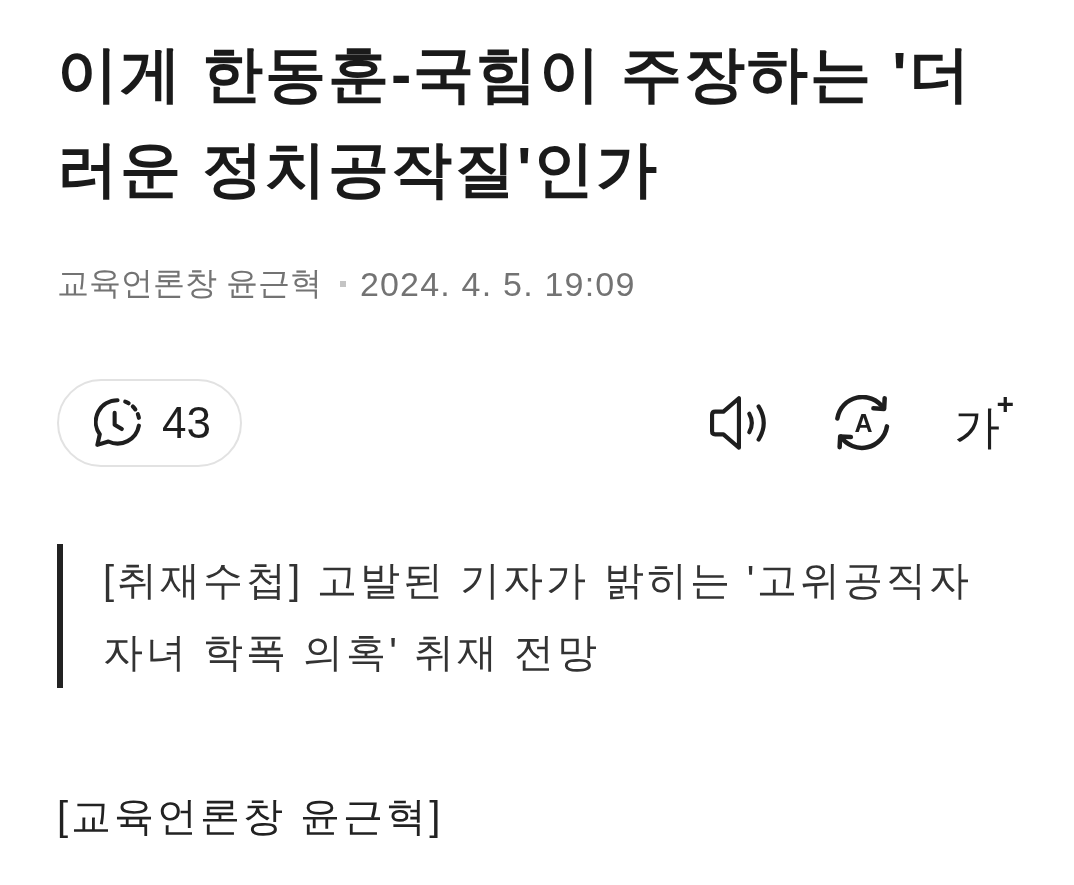  I want to click on publish-date: 2024. 4. 5. 19:09, so click(497, 284).